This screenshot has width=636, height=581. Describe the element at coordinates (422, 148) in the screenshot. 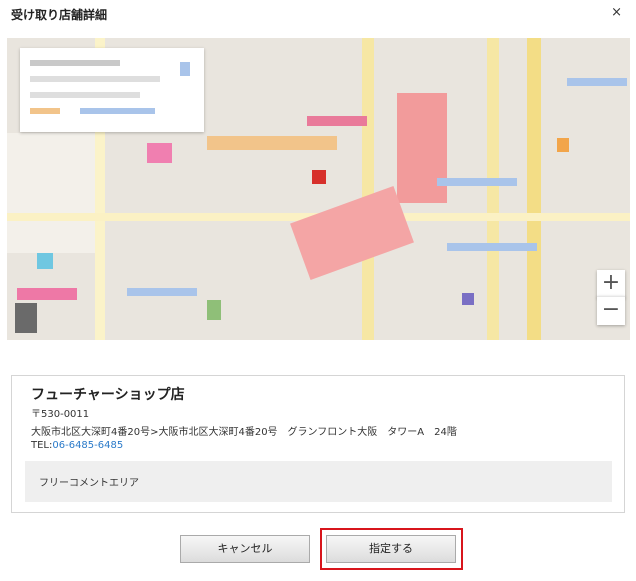

I see `map-station` at that location.